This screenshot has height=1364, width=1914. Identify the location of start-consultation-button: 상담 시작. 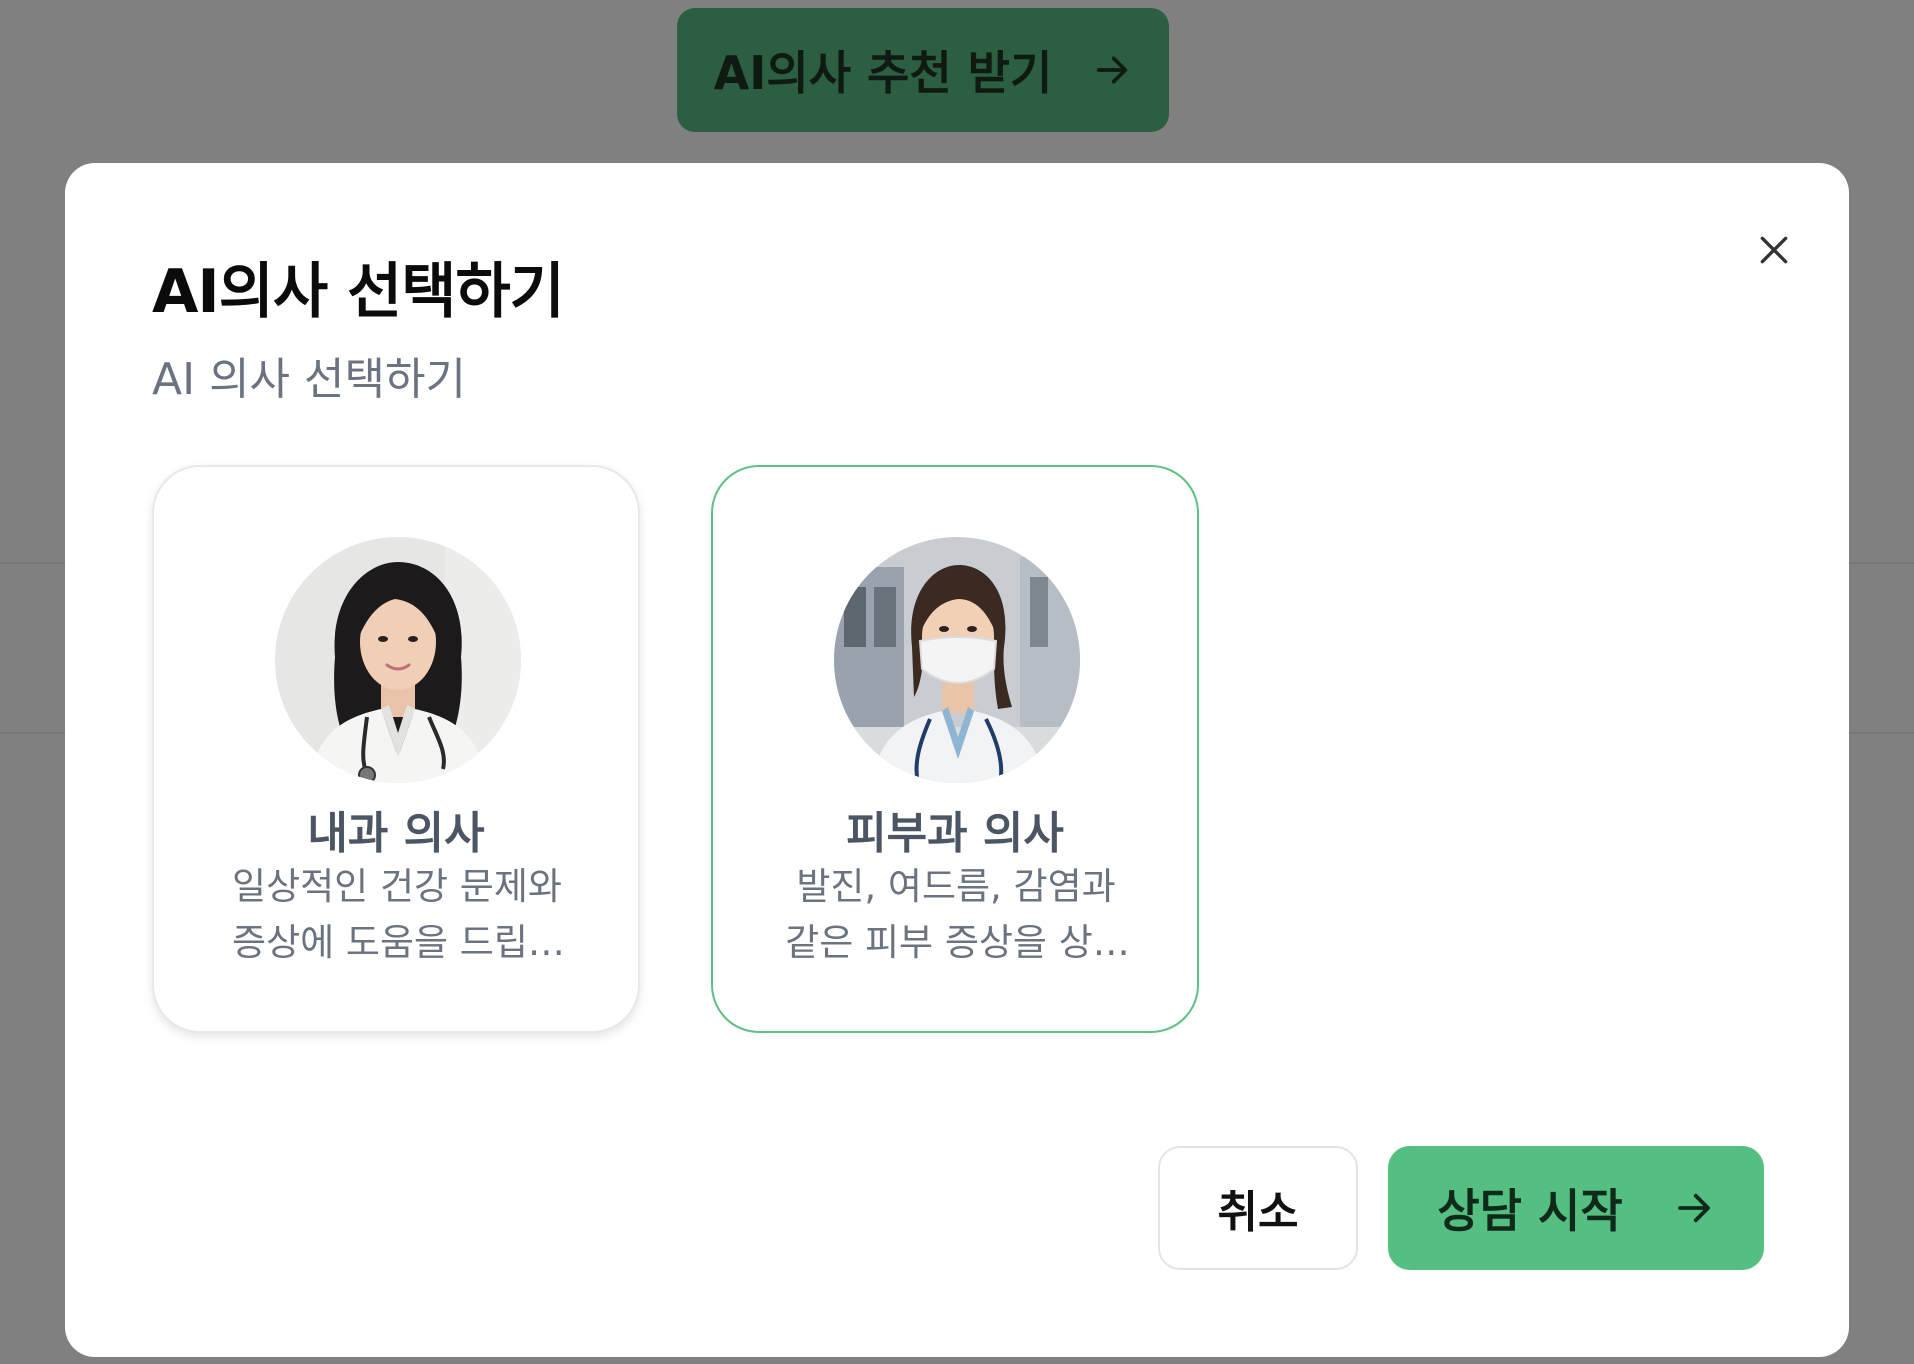
(1576, 1208).